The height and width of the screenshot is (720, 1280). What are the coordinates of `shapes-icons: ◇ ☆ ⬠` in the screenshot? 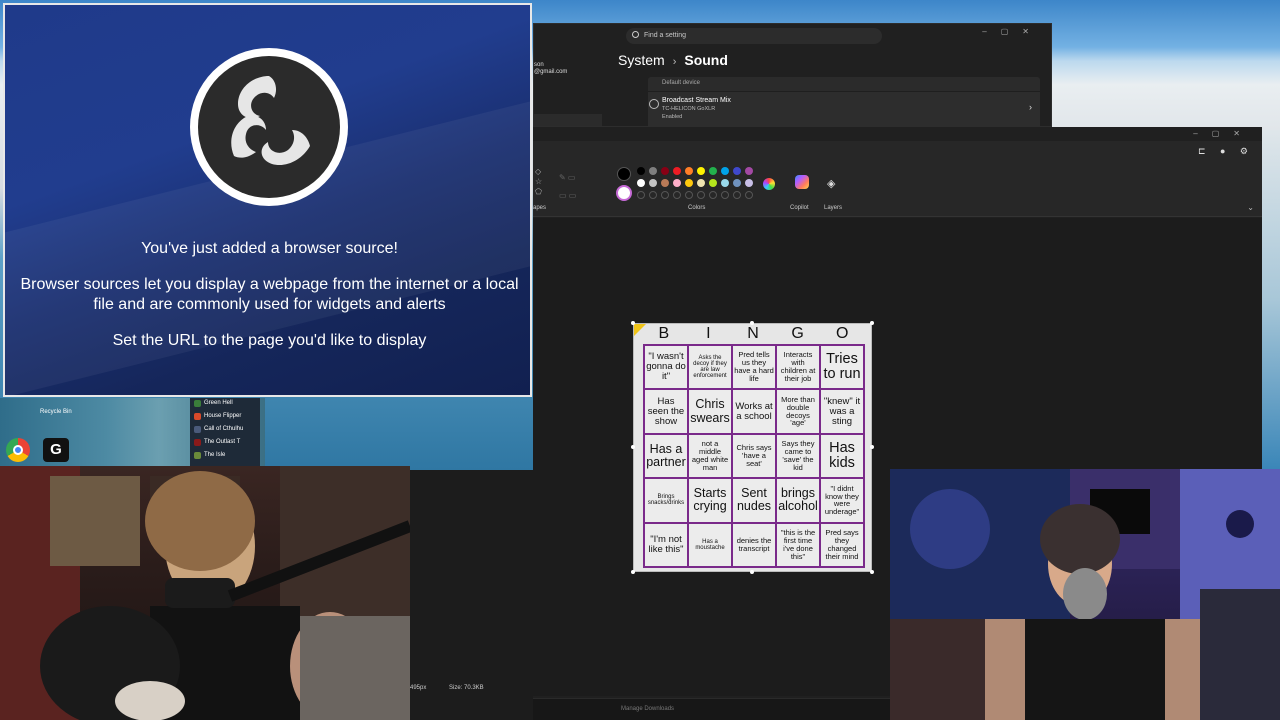 It's located at (538, 182).